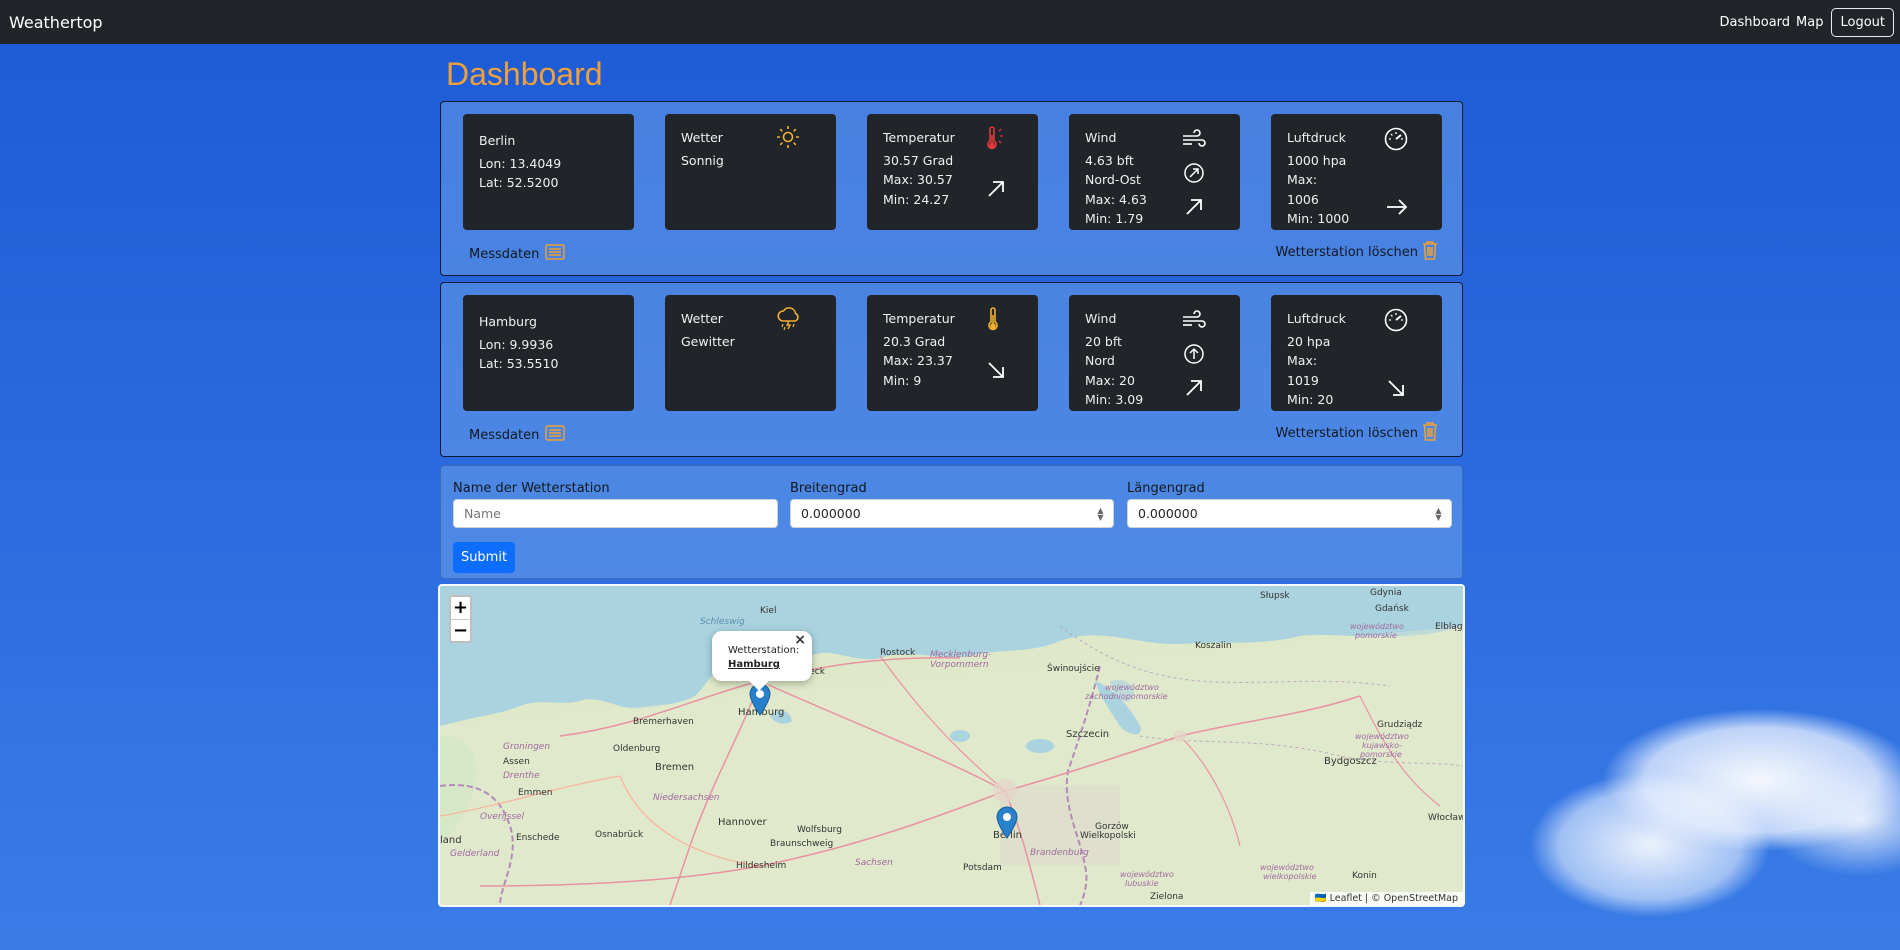 The image size is (1900, 950). Describe the element at coordinates (961, 655) in the screenshot. I see `map-label-mecklenburg: Mecklenburg-` at that location.